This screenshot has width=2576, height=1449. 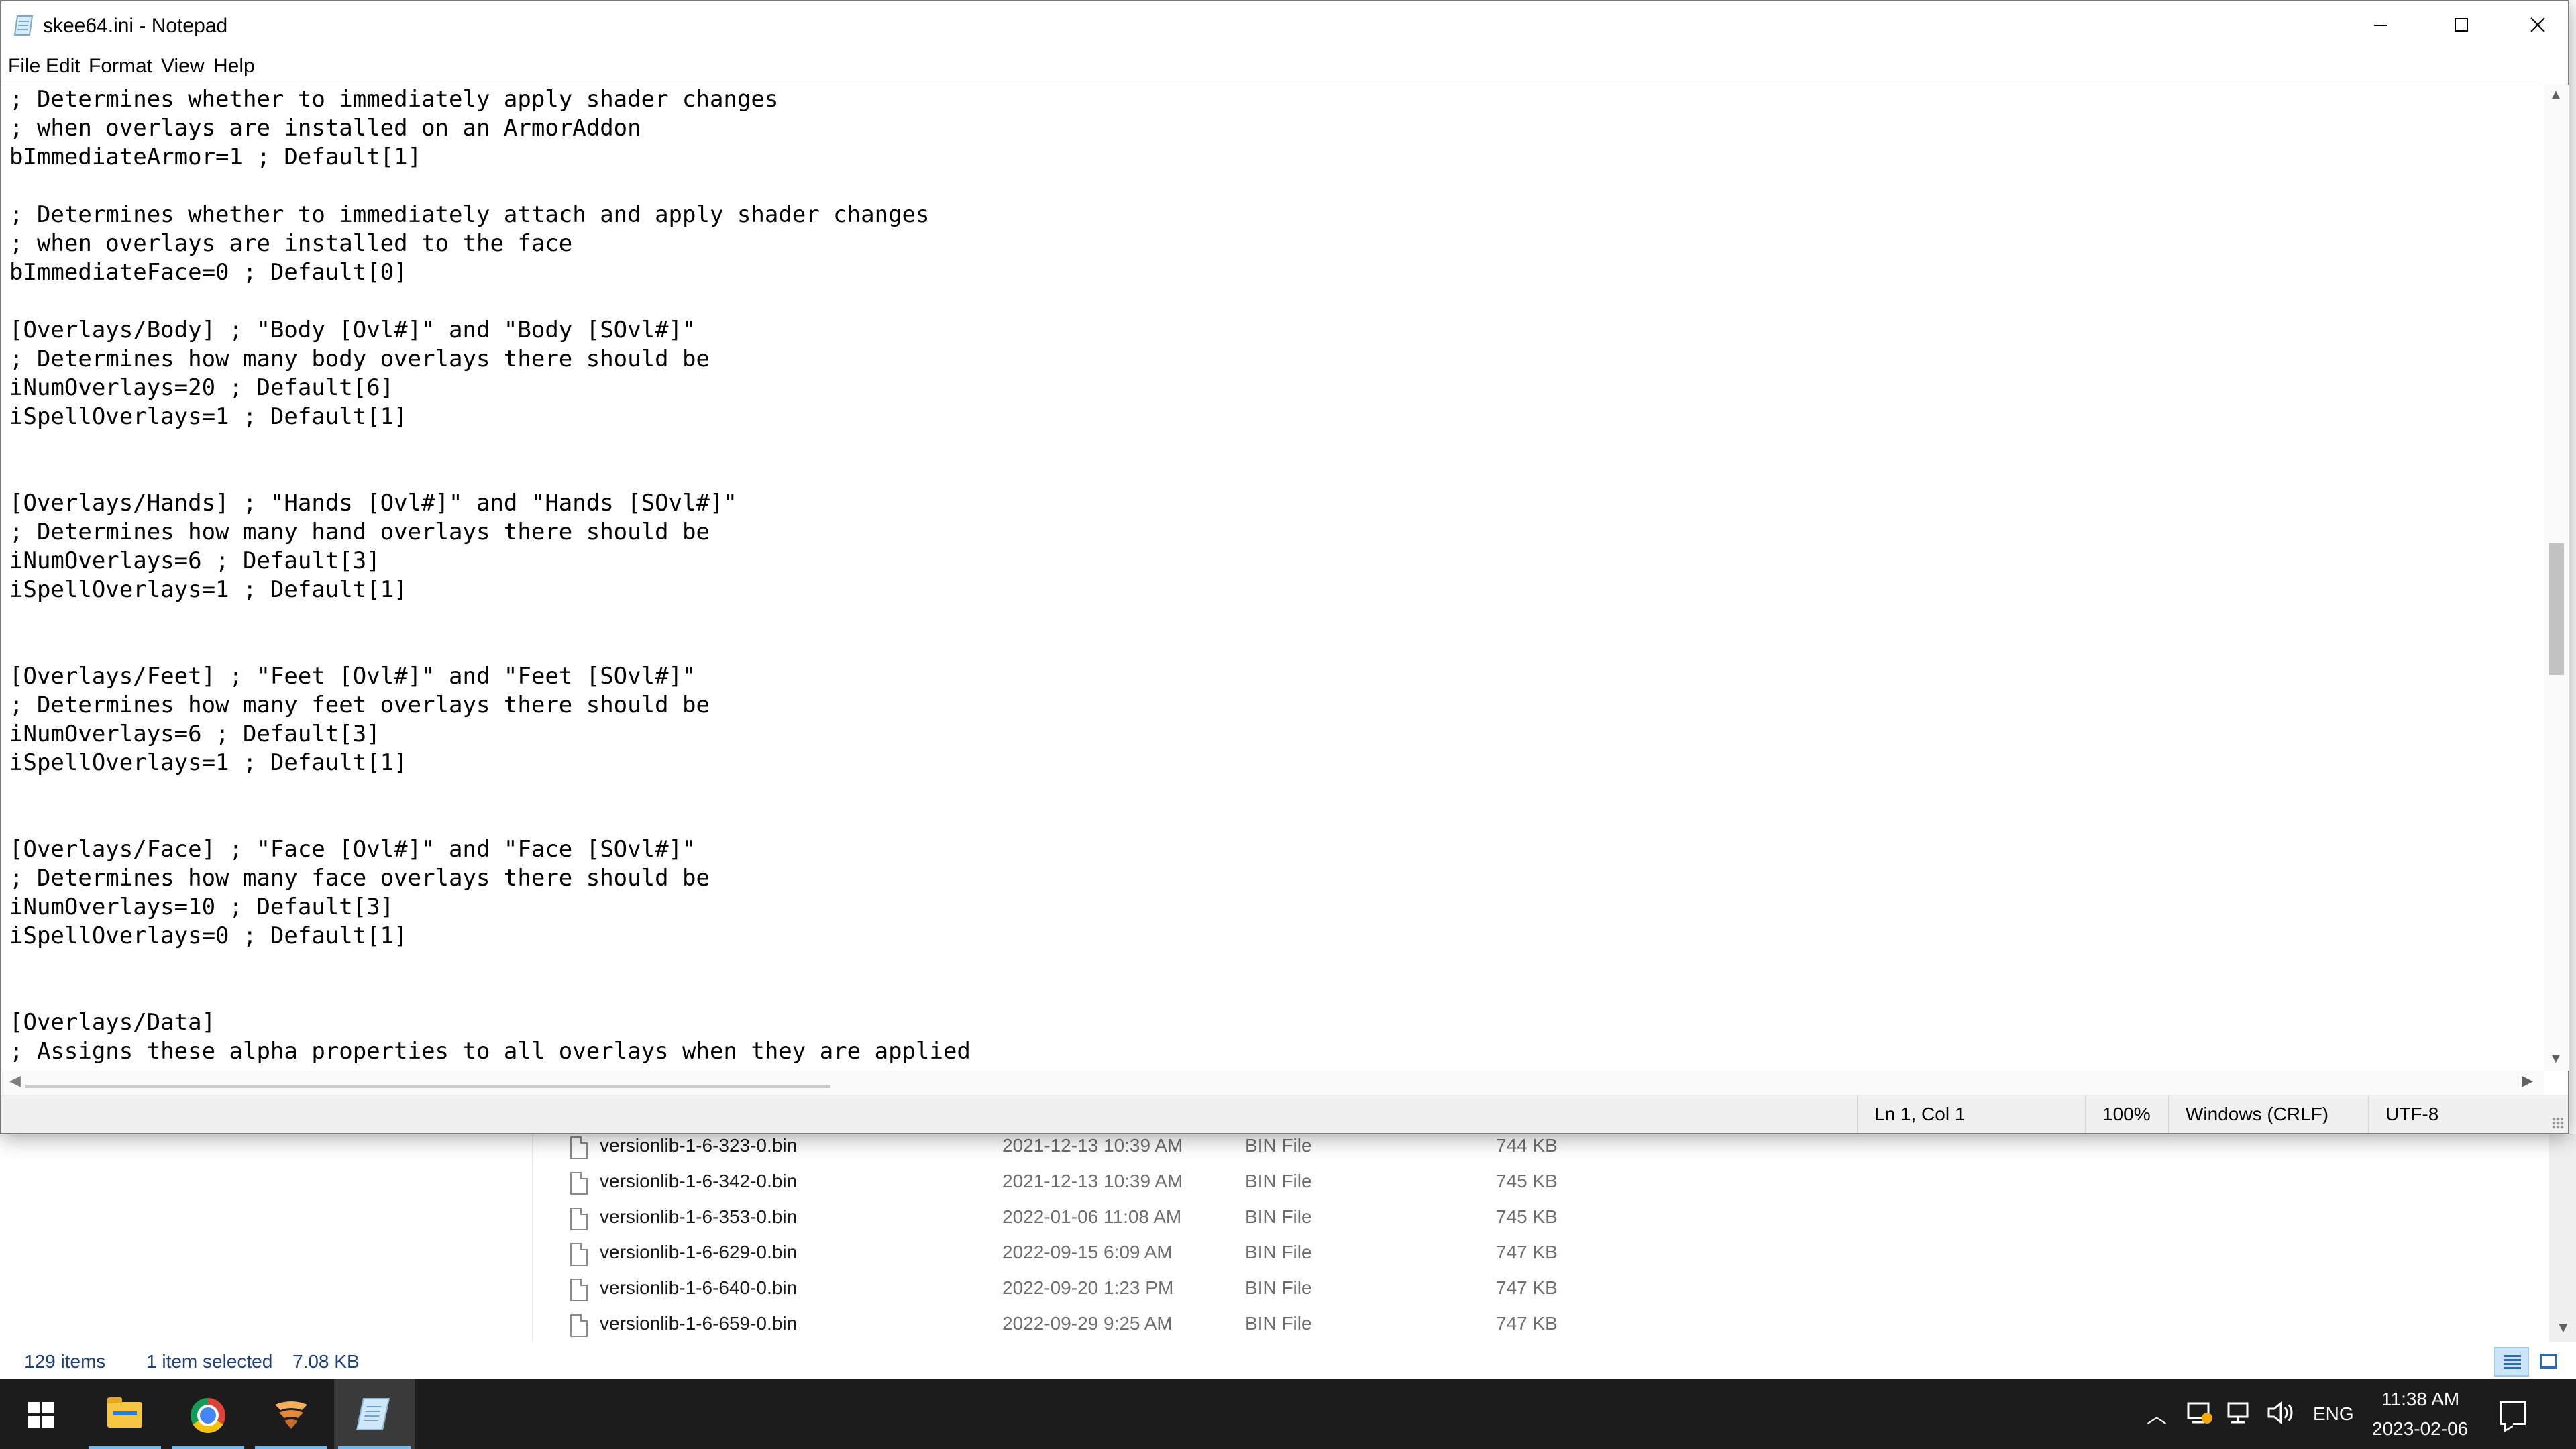 What do you see at coordinates (2468, 1114) in the screenshot?
I see `status-encoding: UTF-8` at bounding box center [2468, 1114].